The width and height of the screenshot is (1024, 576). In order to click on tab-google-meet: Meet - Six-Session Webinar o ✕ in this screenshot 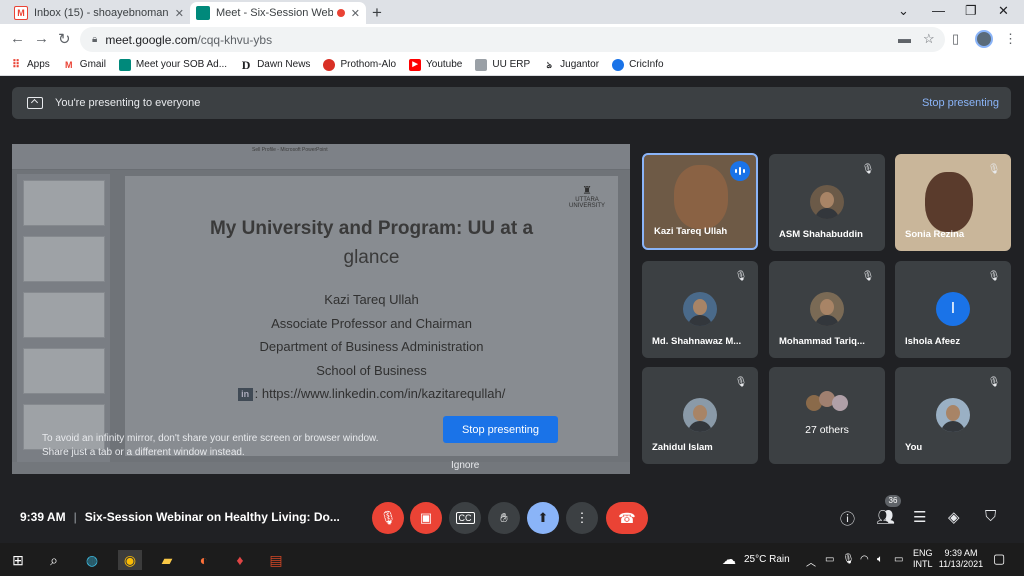, I will do `click(278, 13)`.